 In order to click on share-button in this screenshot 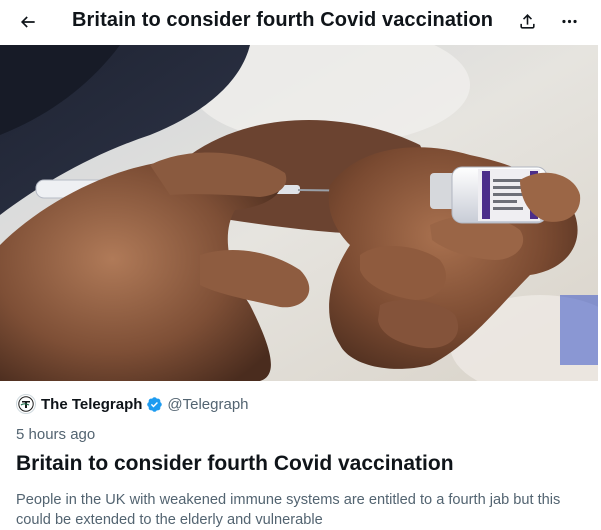, I will do `click(527, 21)`.